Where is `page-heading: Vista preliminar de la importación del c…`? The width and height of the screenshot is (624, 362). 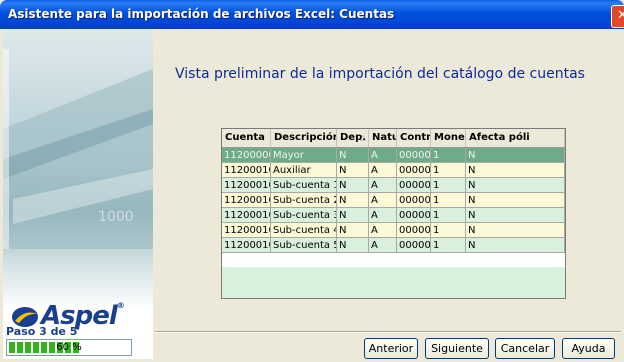
page-heading: Vista preliminar de la importación del c… is located at coordinates (380, 74).